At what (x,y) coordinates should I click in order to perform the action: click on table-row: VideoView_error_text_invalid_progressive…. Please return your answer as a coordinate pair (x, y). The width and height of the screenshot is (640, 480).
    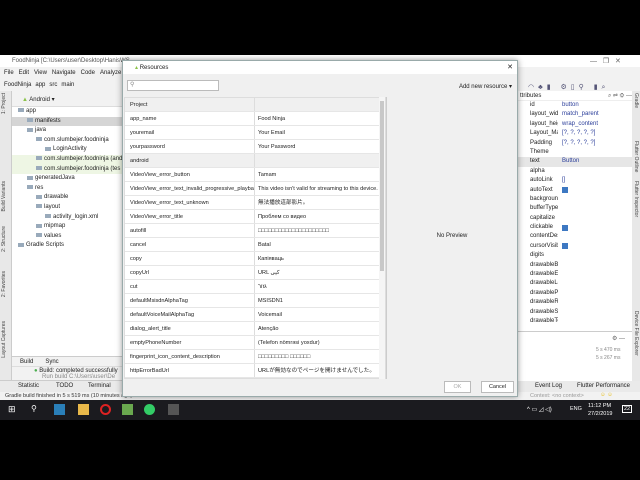
    Looking at the image, I should click on (255, 189).